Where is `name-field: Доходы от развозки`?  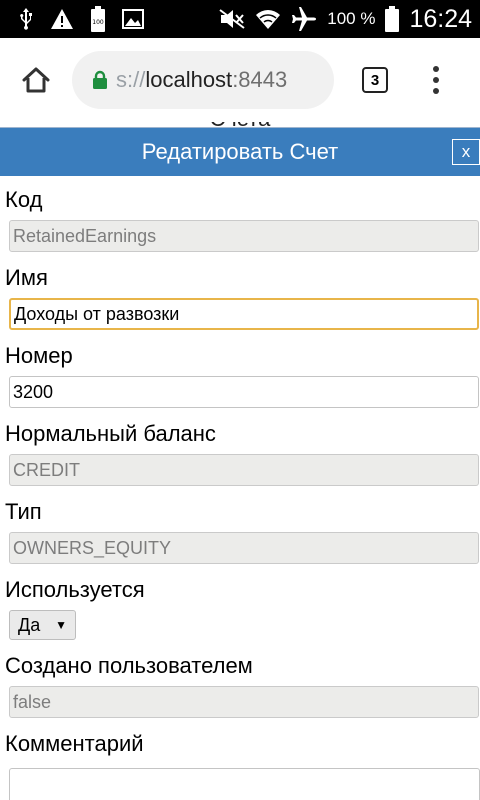
name-field: Доходы от развозки is located at coordinates (244, 314).